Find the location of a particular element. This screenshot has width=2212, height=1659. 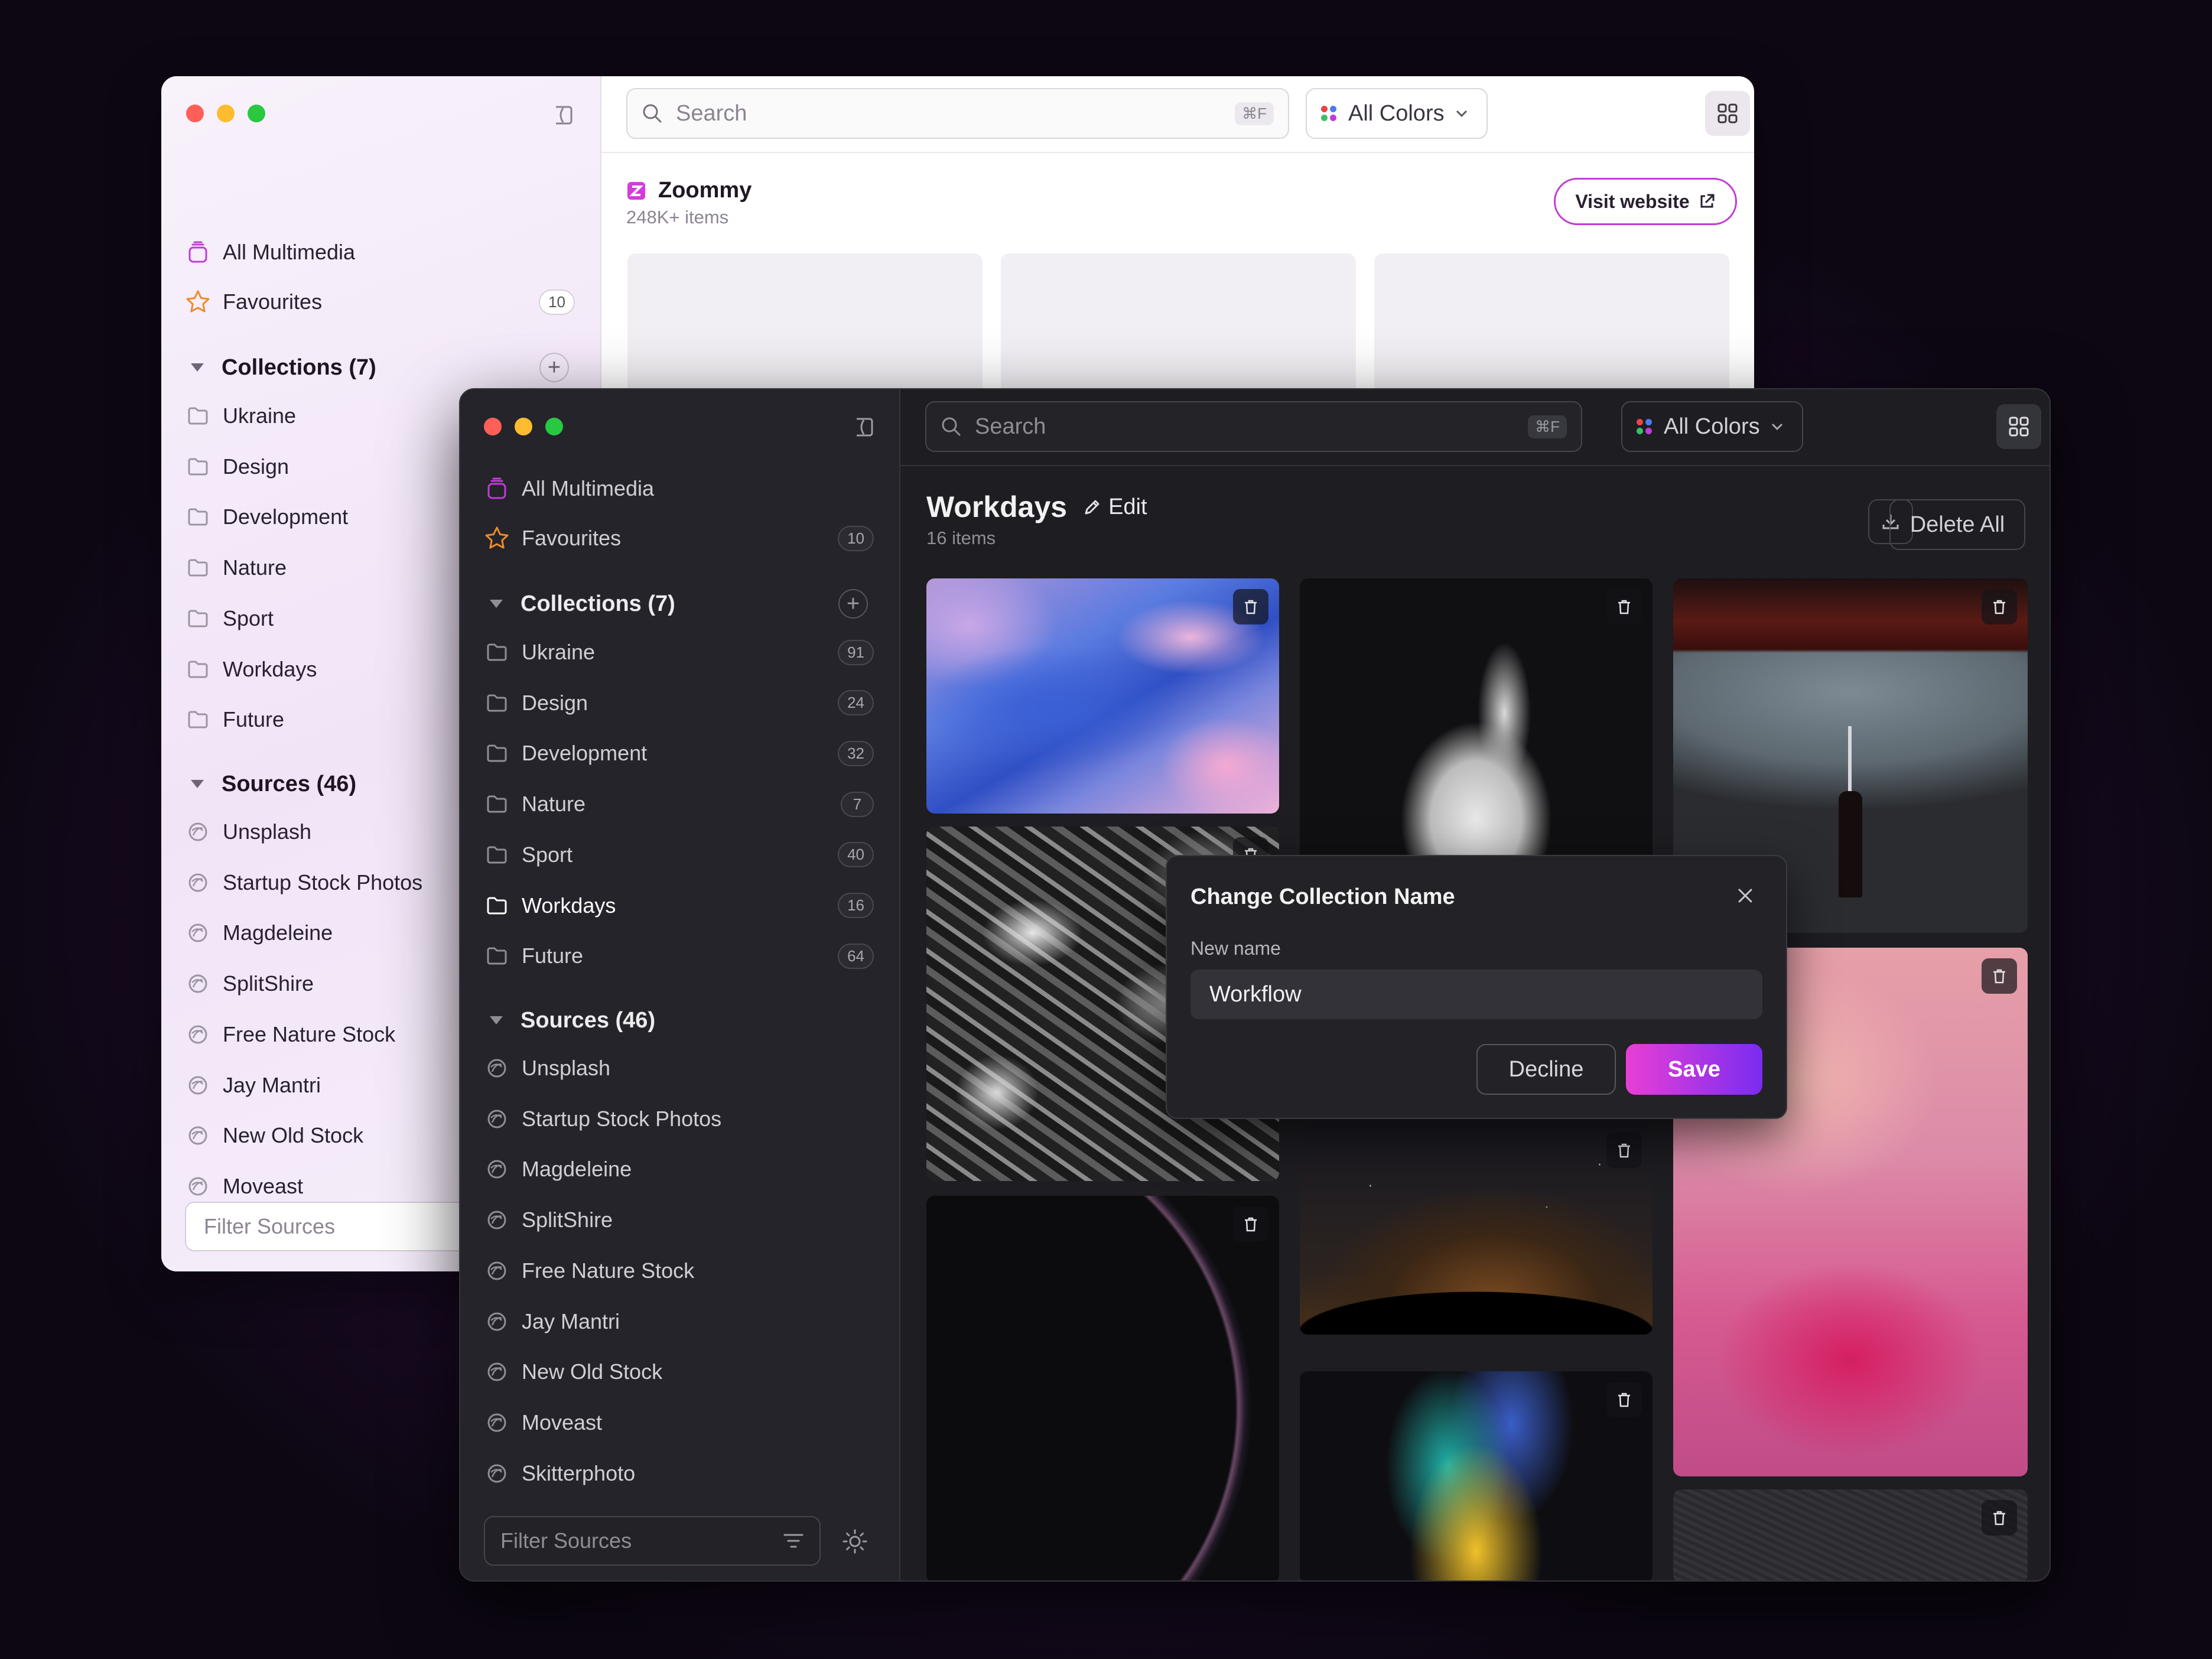

dark-texture-image is located at coordinates (1851, 1534).